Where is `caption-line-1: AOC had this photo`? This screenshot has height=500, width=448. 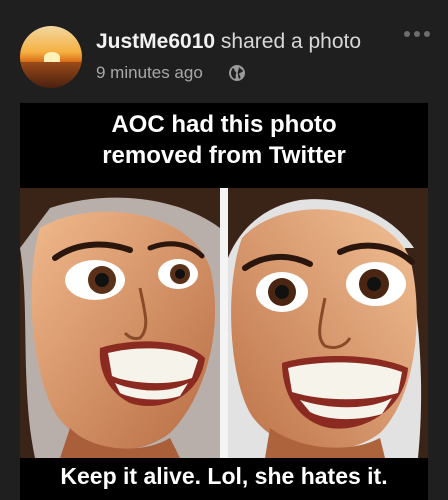 caption-line-1: AOC had this photo is located at coordinates (224, 124).